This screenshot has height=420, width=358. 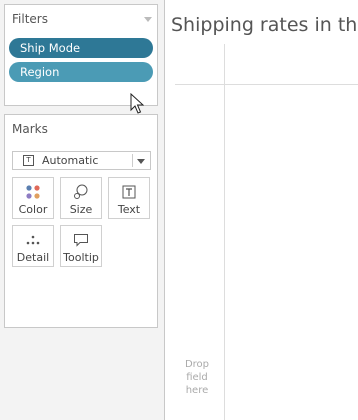 I want to click on text-button: Text, so click(x=129, y=198).